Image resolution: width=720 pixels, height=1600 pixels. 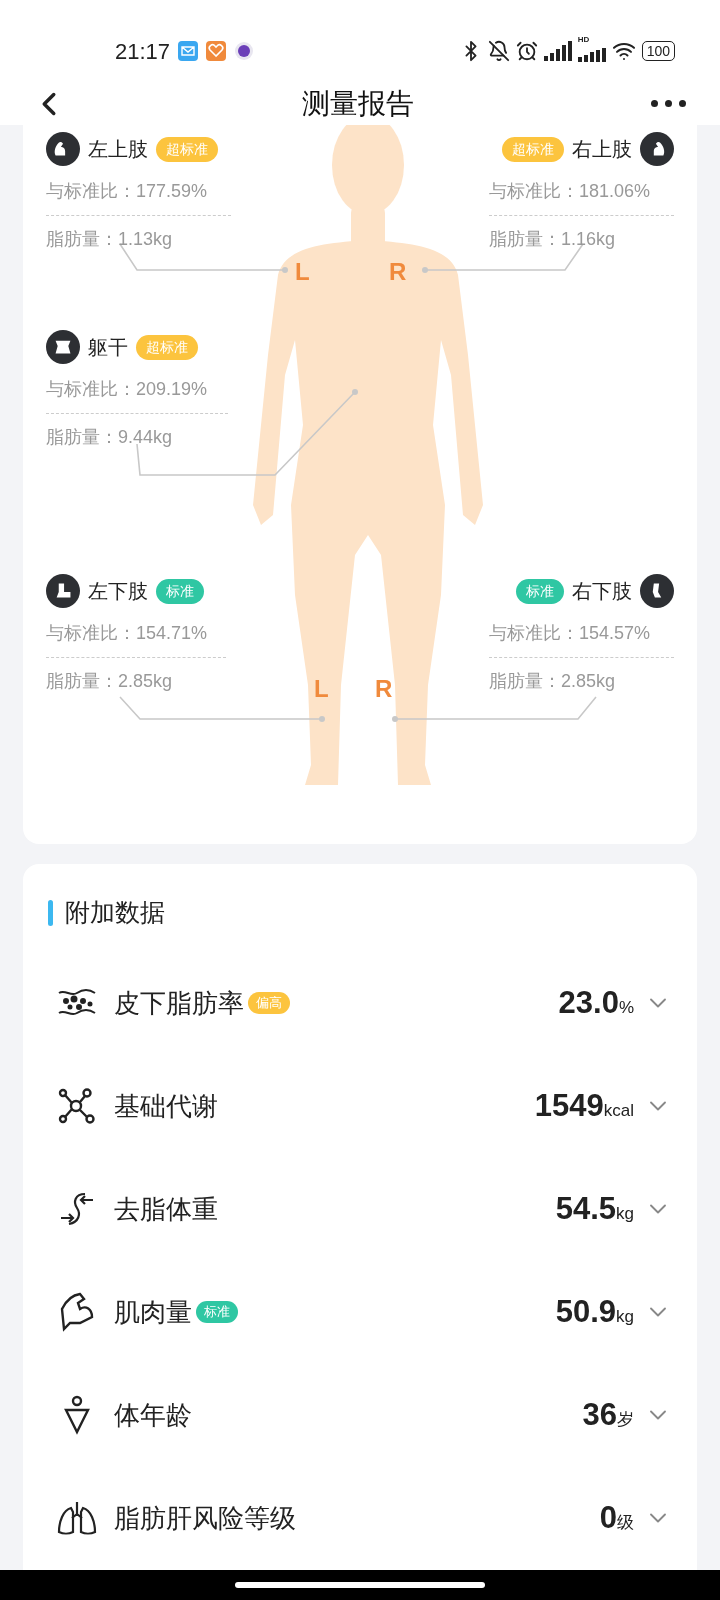 I want to click on lungs-icon, so click(x=77, y=1518).